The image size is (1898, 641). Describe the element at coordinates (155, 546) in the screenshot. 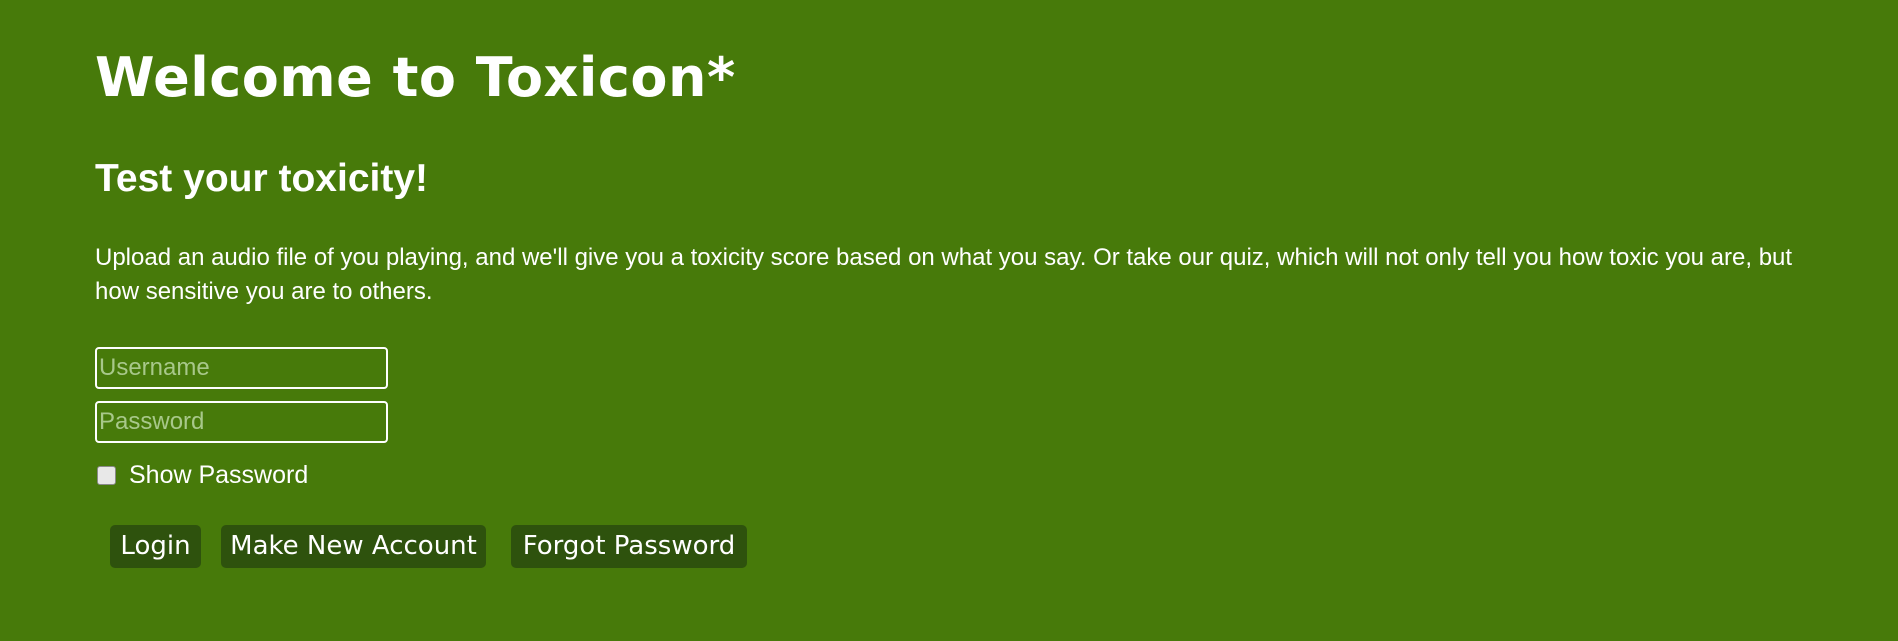

I see `login-button: Login` at that location.